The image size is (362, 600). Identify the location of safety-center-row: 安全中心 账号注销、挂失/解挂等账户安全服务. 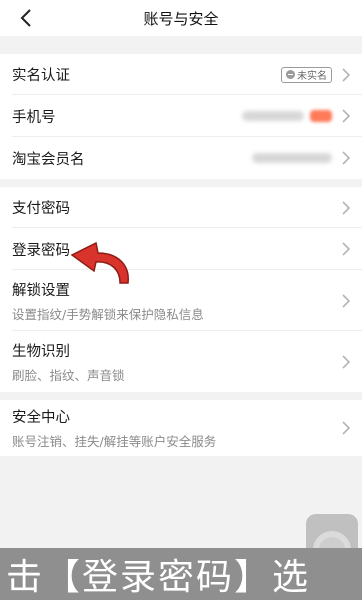
(181, 428).